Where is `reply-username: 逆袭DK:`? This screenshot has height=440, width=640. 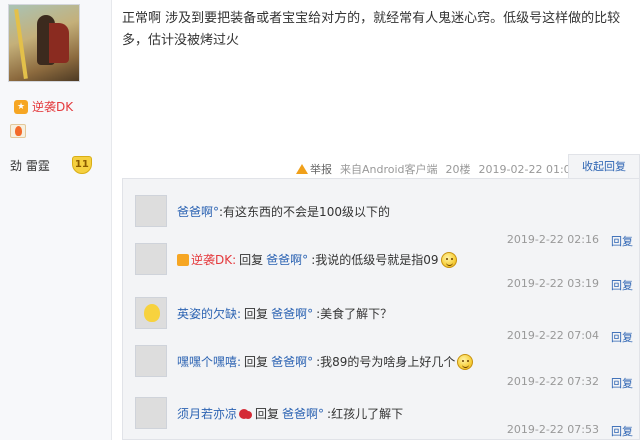
reply-username: 逆袭DK: is located at coordinates (213, 259).